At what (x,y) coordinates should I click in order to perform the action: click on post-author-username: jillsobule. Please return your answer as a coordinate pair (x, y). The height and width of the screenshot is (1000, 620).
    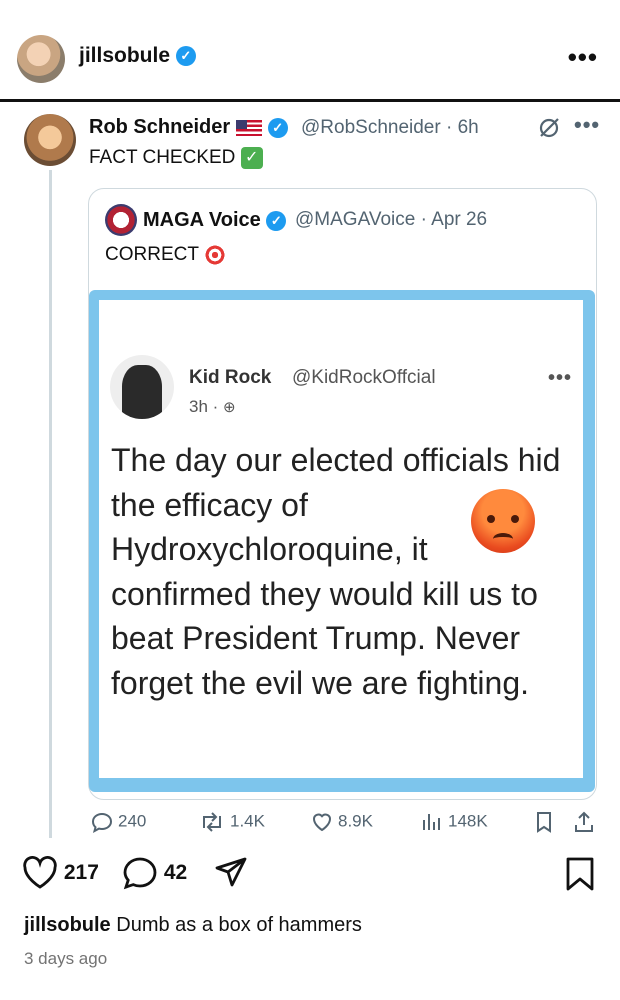
    Looking at the image, I should click on (124, 55).